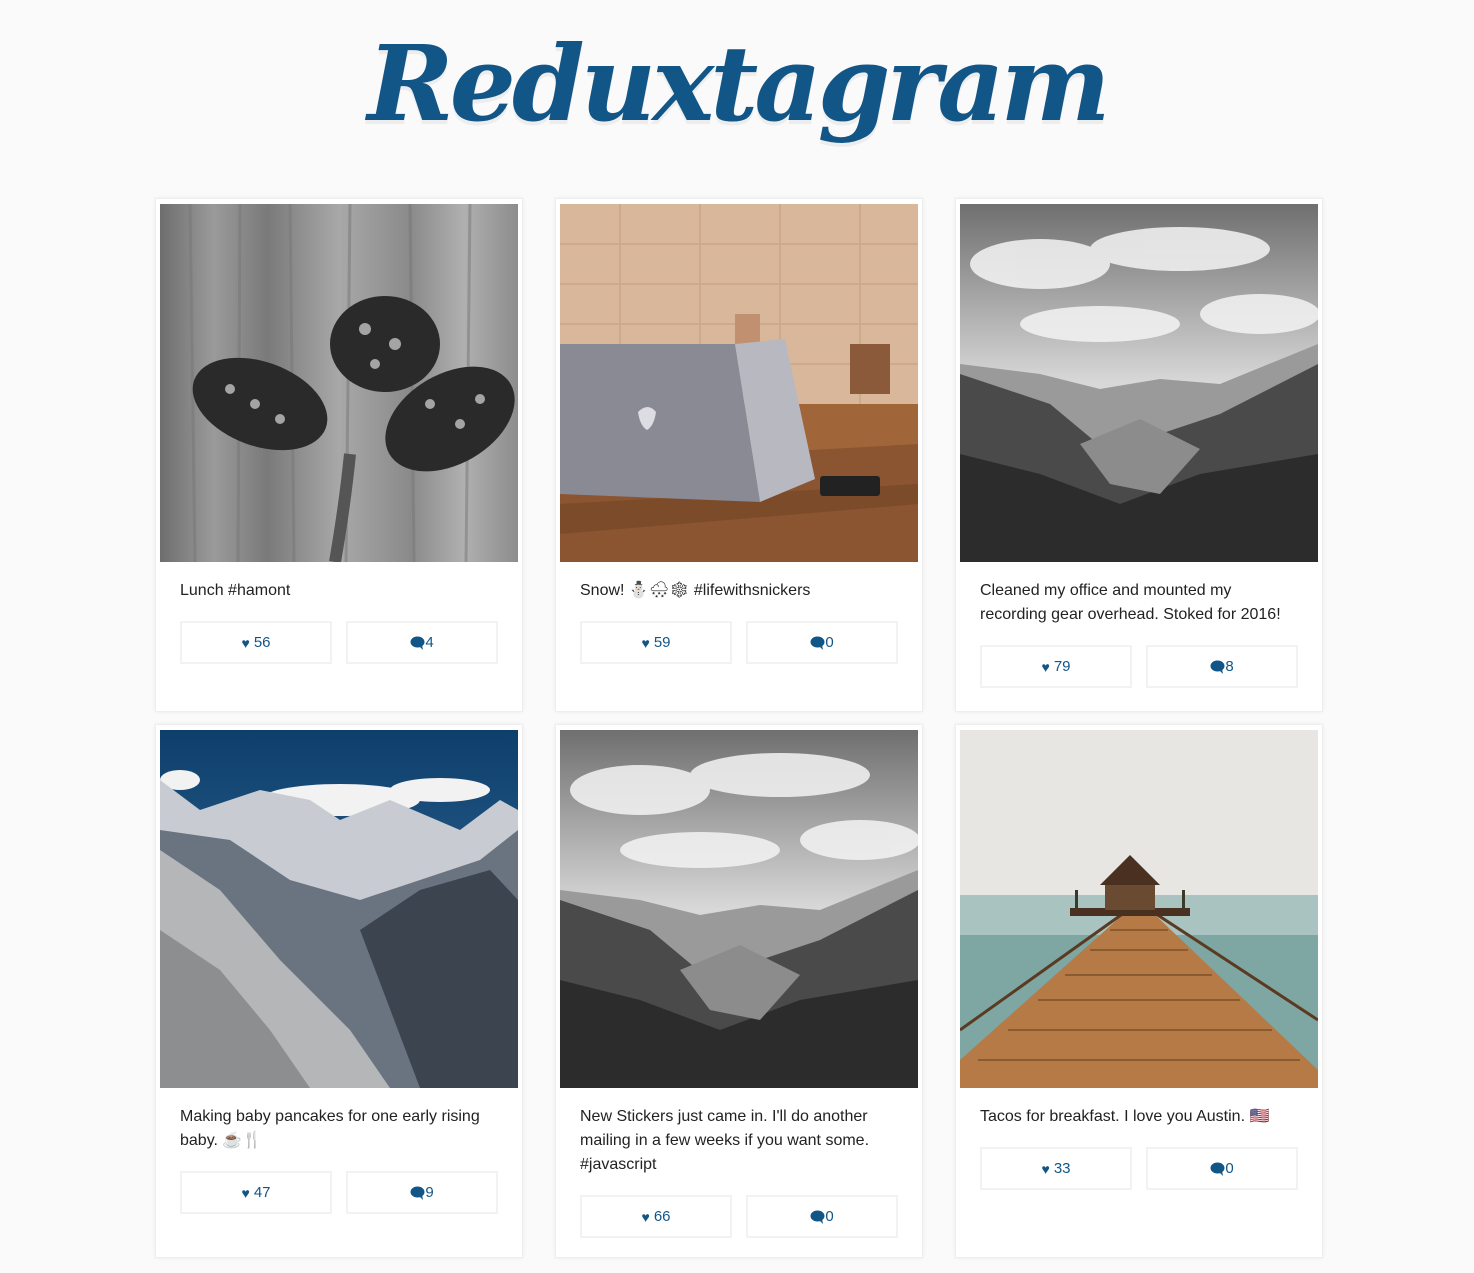 Image resolution: width=1474 pixels, height=1273 pixels. I want to click on comment-count: 9, so click(429, 1192).